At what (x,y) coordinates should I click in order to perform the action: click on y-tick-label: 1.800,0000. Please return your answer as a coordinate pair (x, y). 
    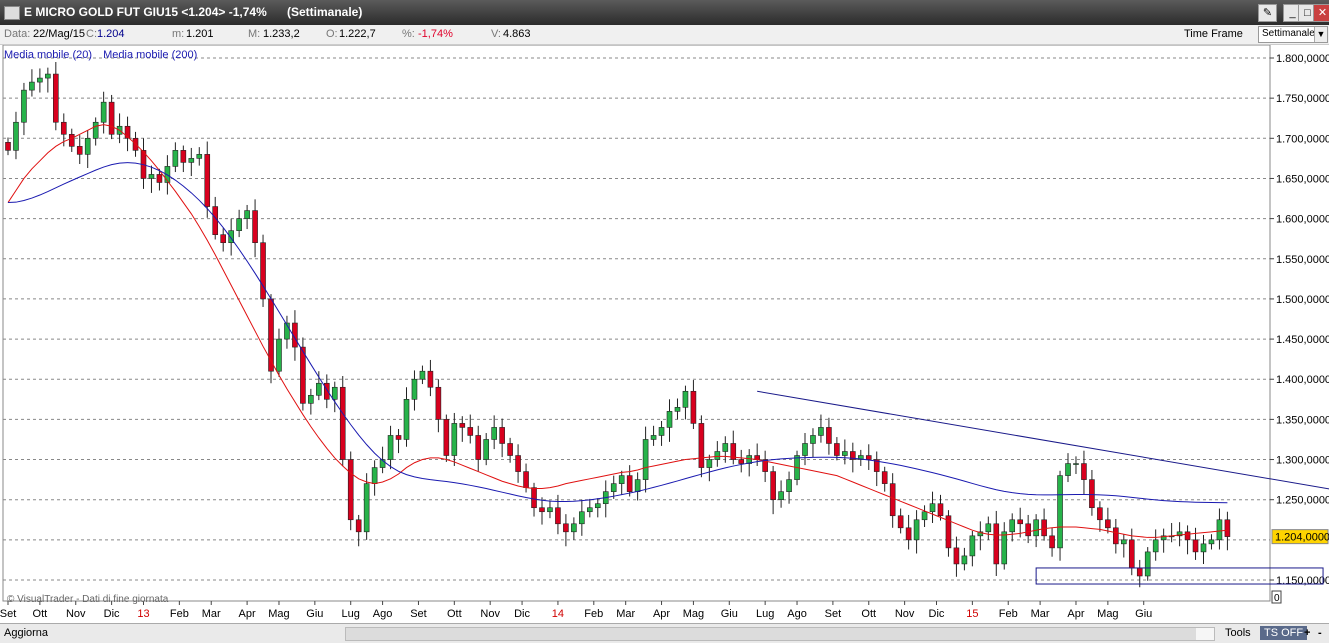
    Looking at the image, I should click on (1302, 59).